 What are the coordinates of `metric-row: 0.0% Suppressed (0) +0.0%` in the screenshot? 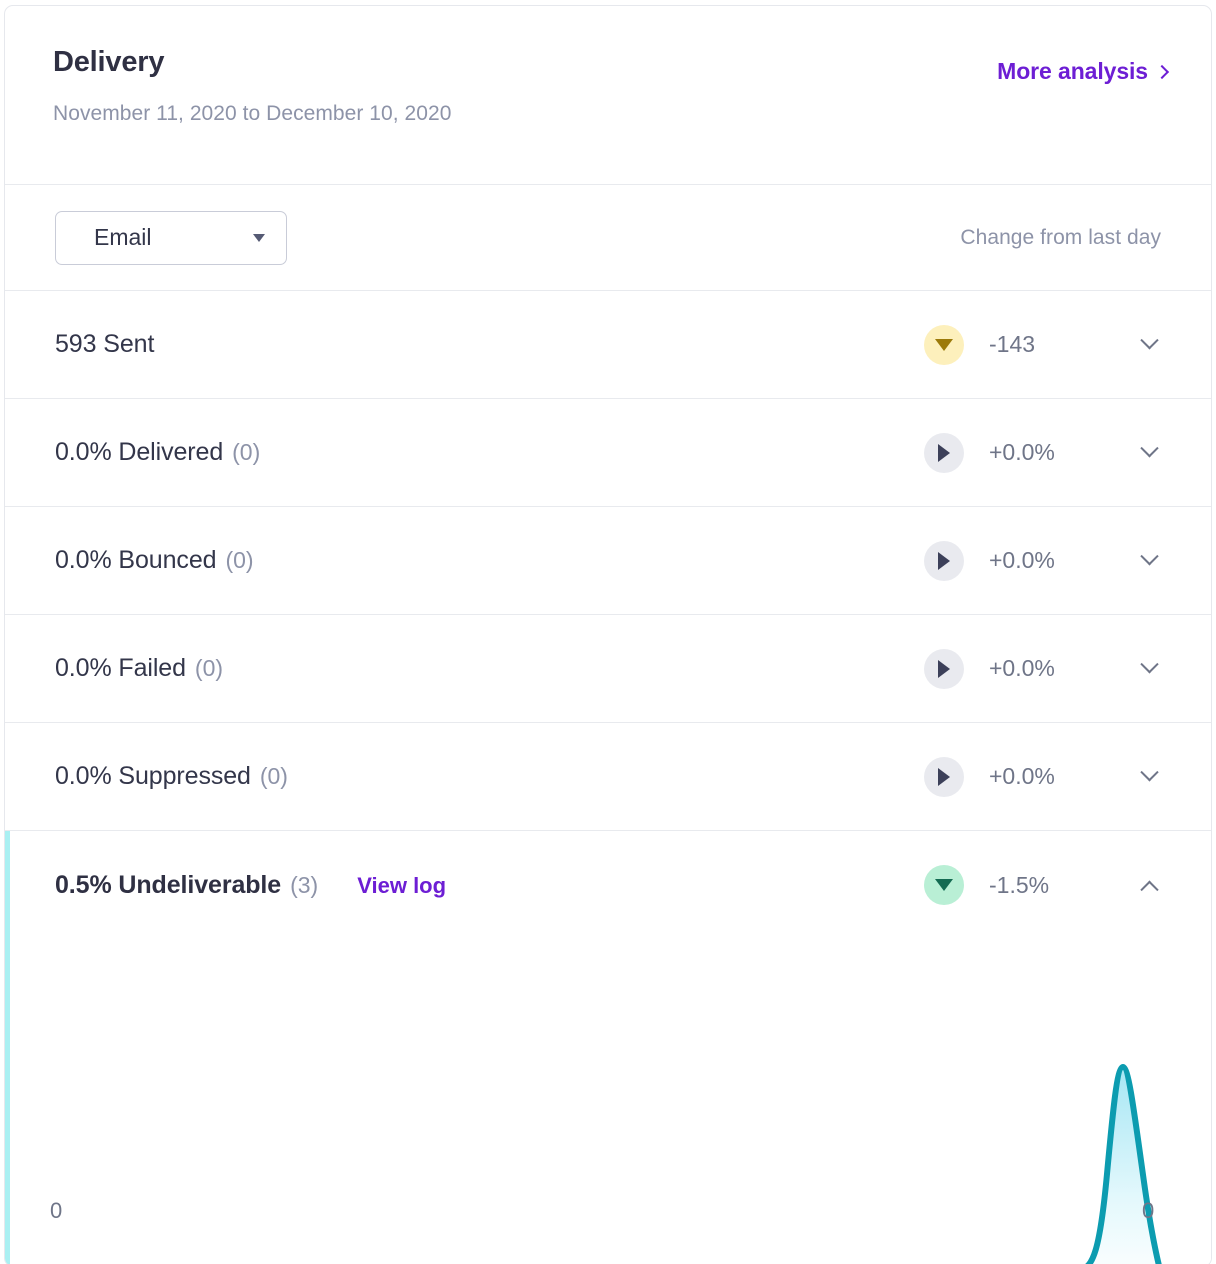 It's located at (608, 777).